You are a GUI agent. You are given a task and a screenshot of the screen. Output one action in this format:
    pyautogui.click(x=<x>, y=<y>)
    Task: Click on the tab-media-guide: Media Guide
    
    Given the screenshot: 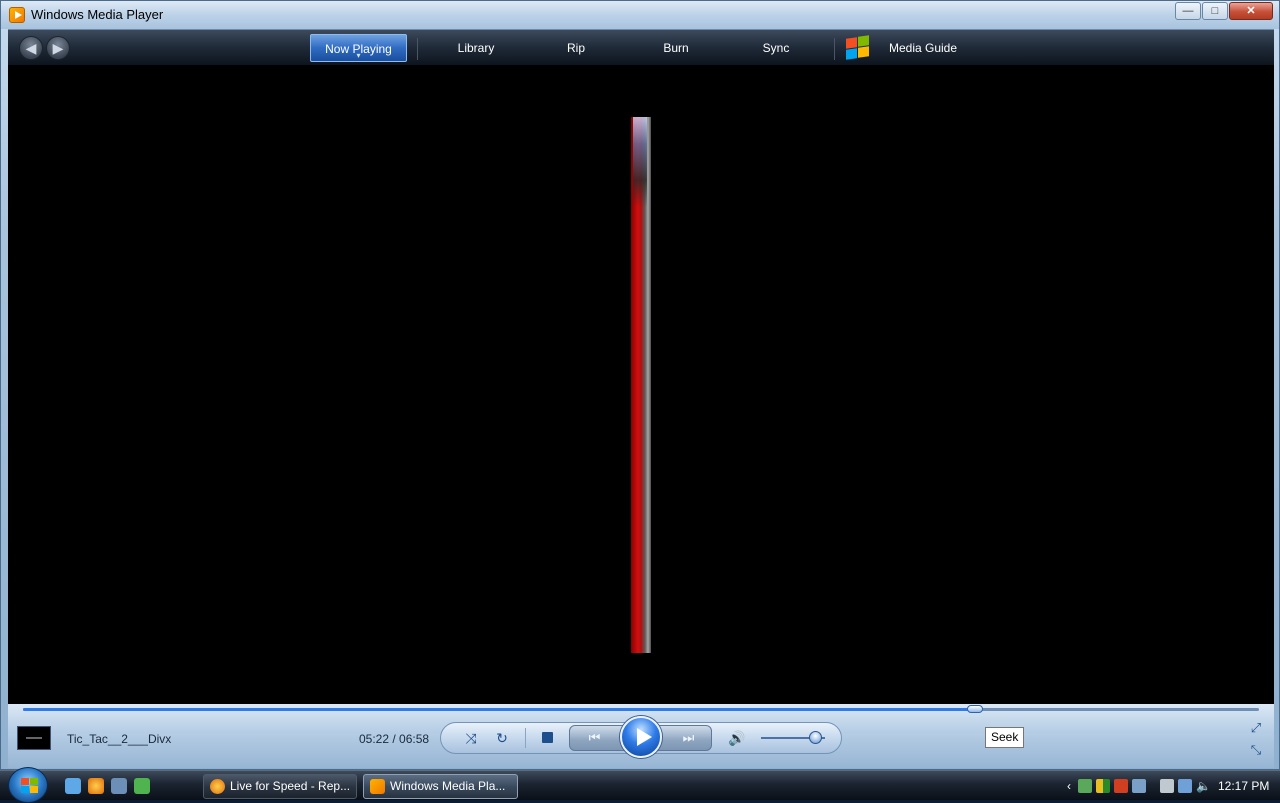 What is the action you would take?
    pyautogui.click(x=923, y=48)
    